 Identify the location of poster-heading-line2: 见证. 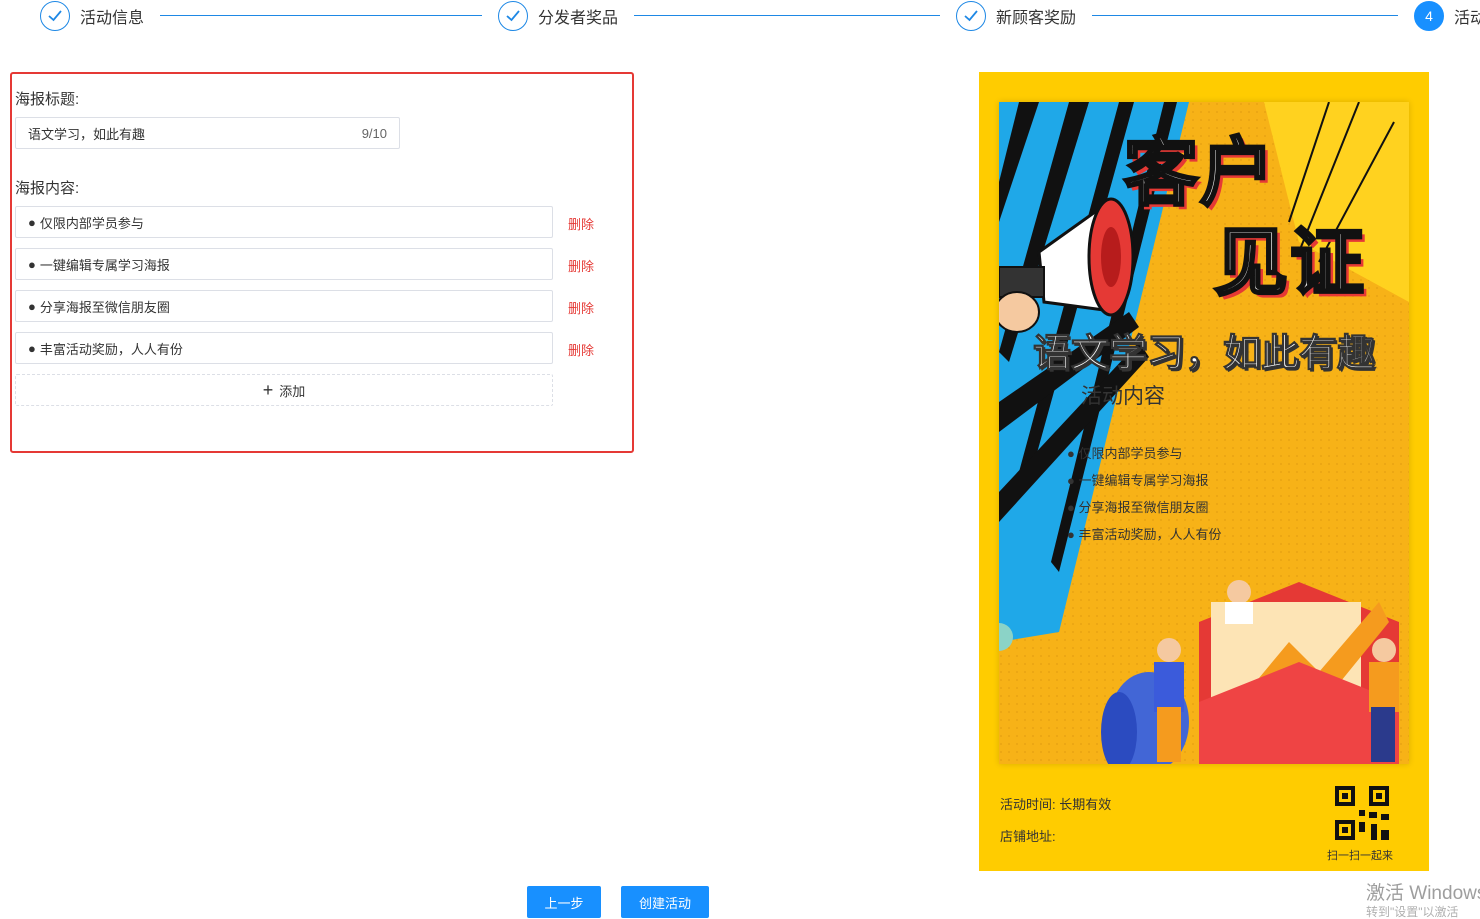
(1289, 262).